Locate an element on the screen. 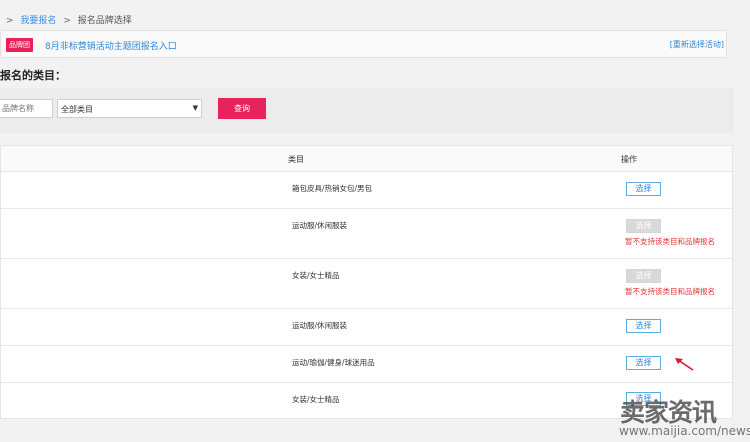  brand-name-input is located at coordinates (26, 108).